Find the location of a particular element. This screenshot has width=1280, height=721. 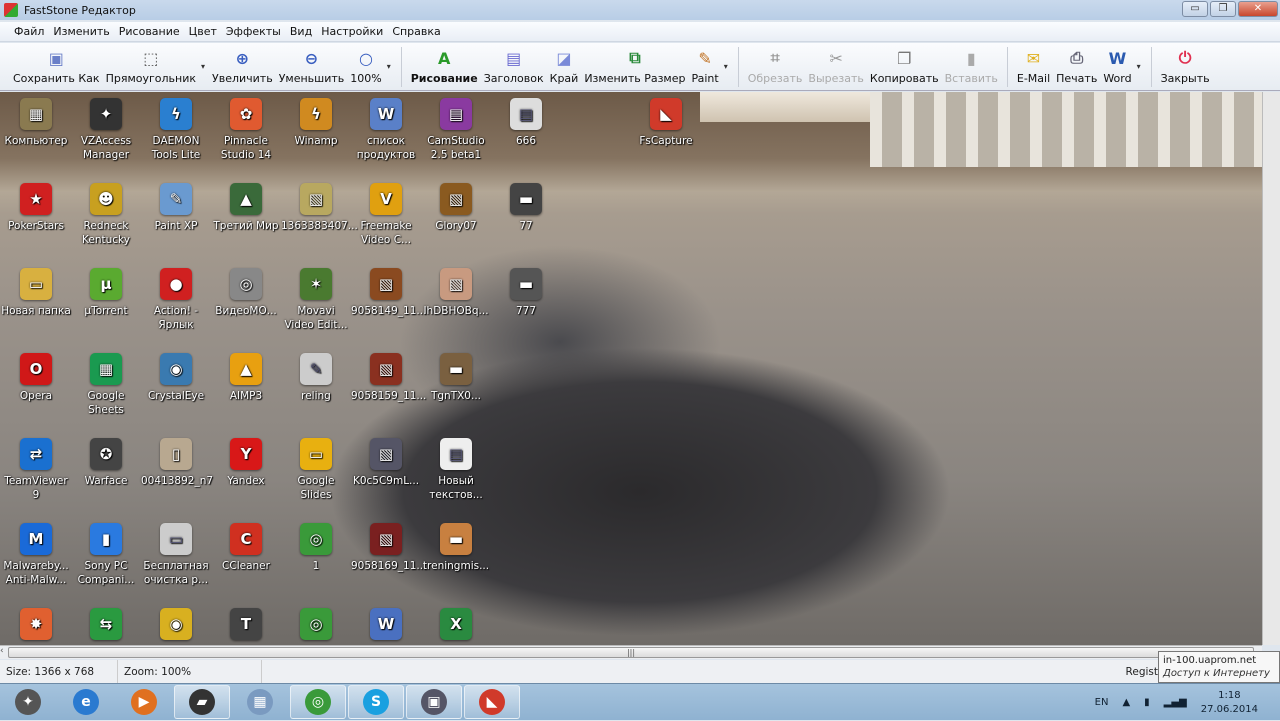

desktop-icon: ⇄ TeamViewer 9 is located at coordinates (36, 470).